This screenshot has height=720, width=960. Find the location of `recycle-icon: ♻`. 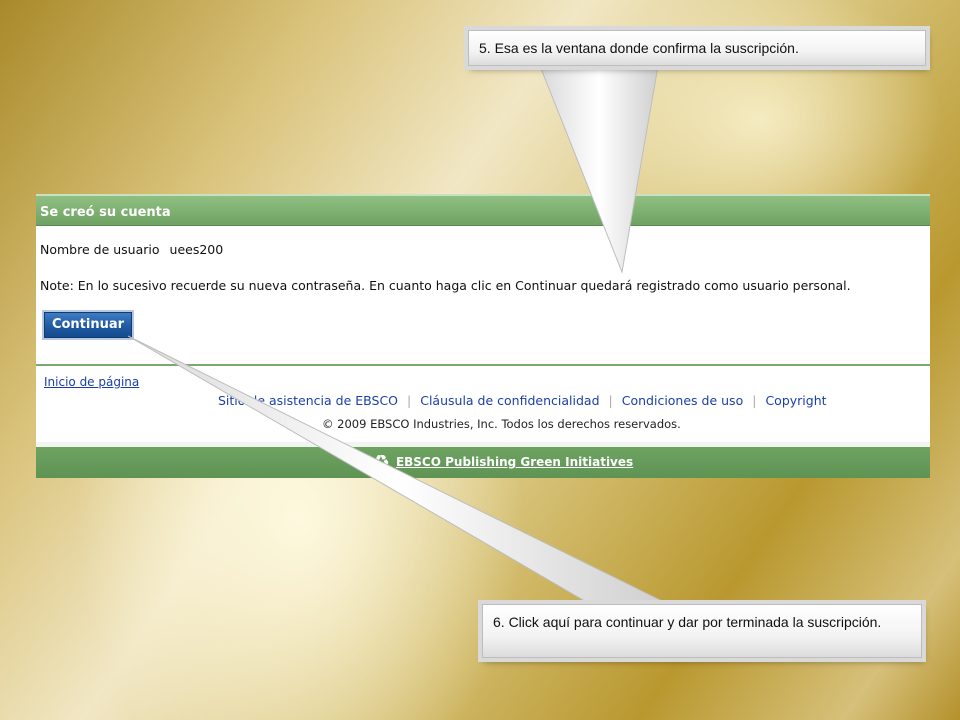

recycle-icon: ♻ is located at coordinates (381, 462).